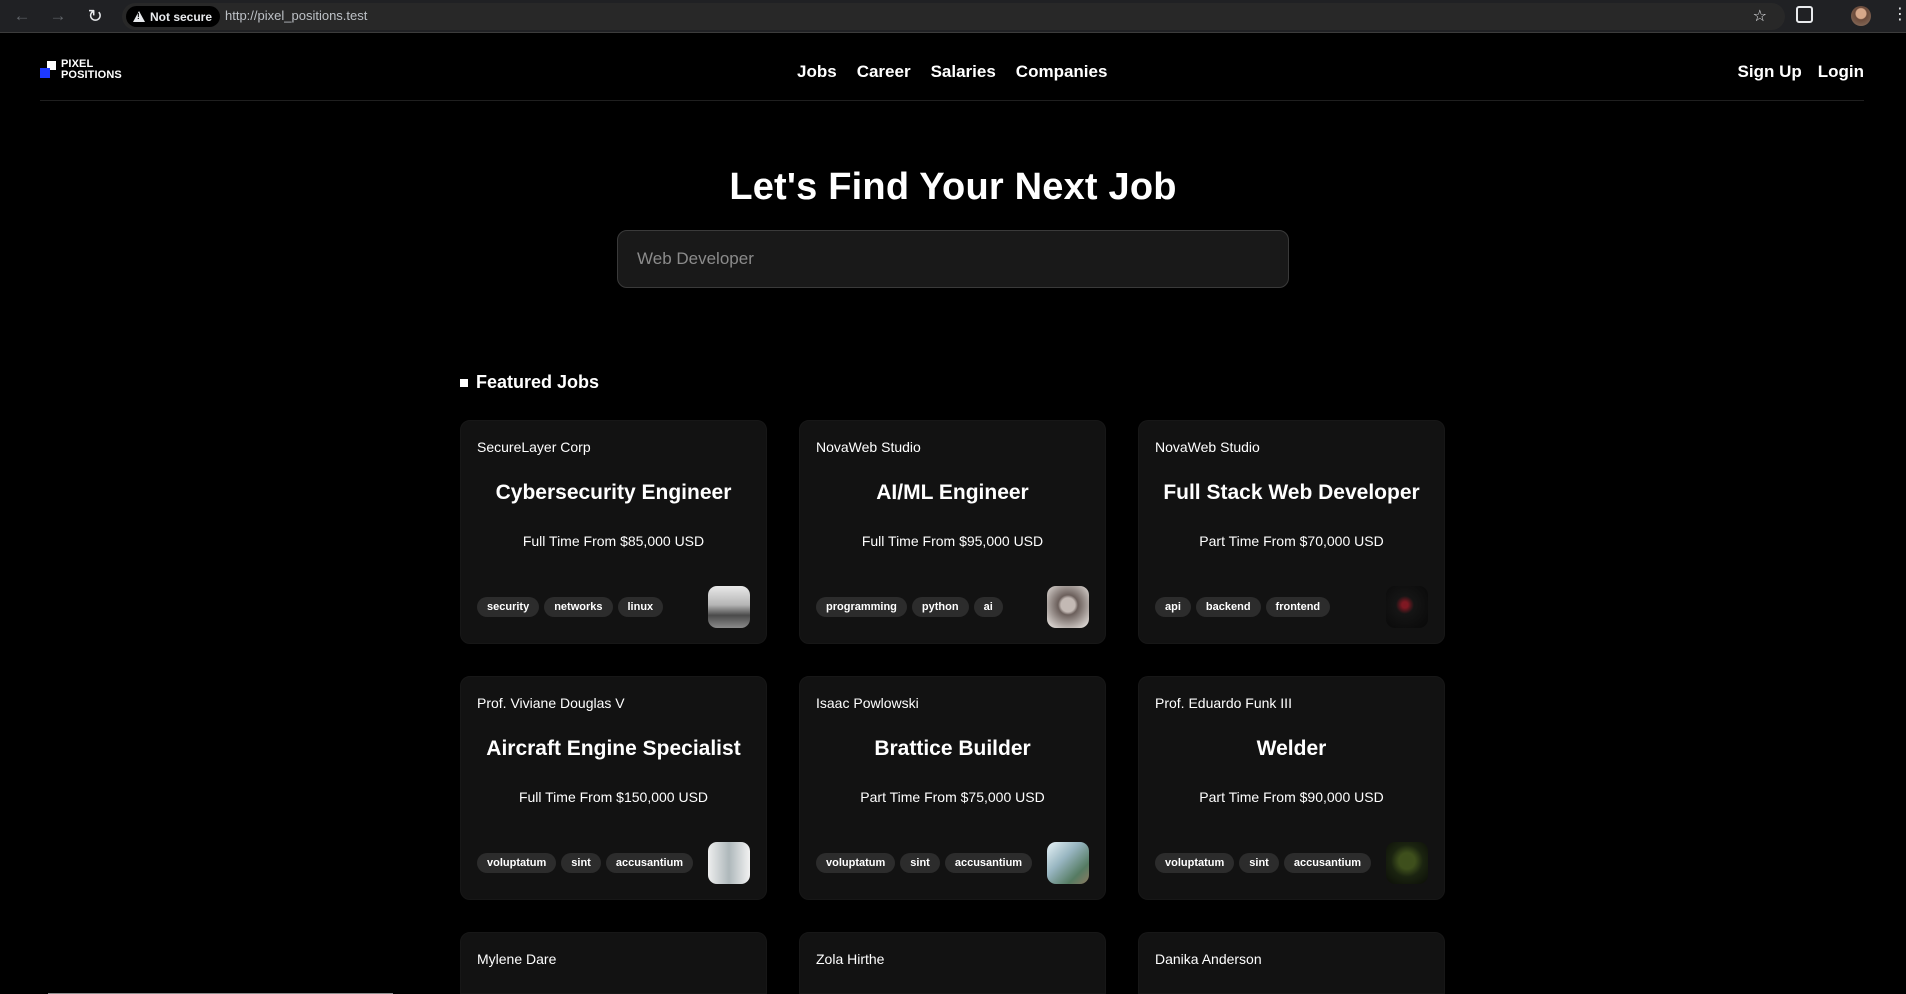 This screenshot has height=994, width=1906. I want to click on company-name: Zola Hirthe, so click(850, 959).